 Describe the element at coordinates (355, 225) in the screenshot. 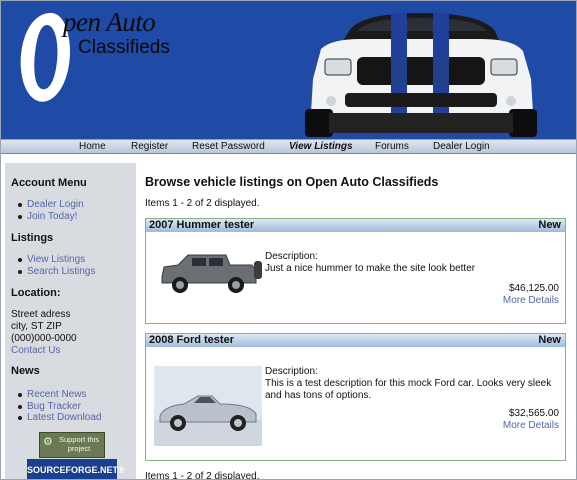

I see `listing-header: 2007 Hummer tester New` at that location.